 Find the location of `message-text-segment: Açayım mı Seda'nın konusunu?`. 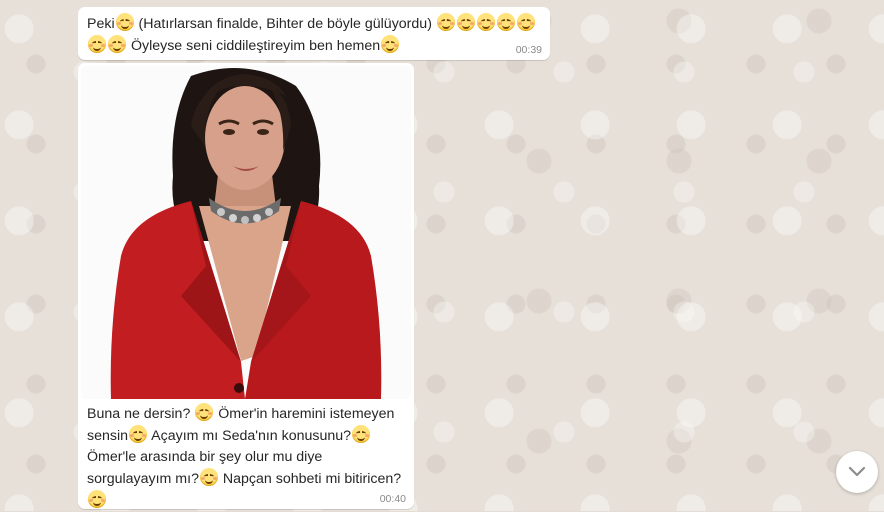

message-text-segment: Açayım mı Seda'nın konusunu? is located at coordinates (250, 436).